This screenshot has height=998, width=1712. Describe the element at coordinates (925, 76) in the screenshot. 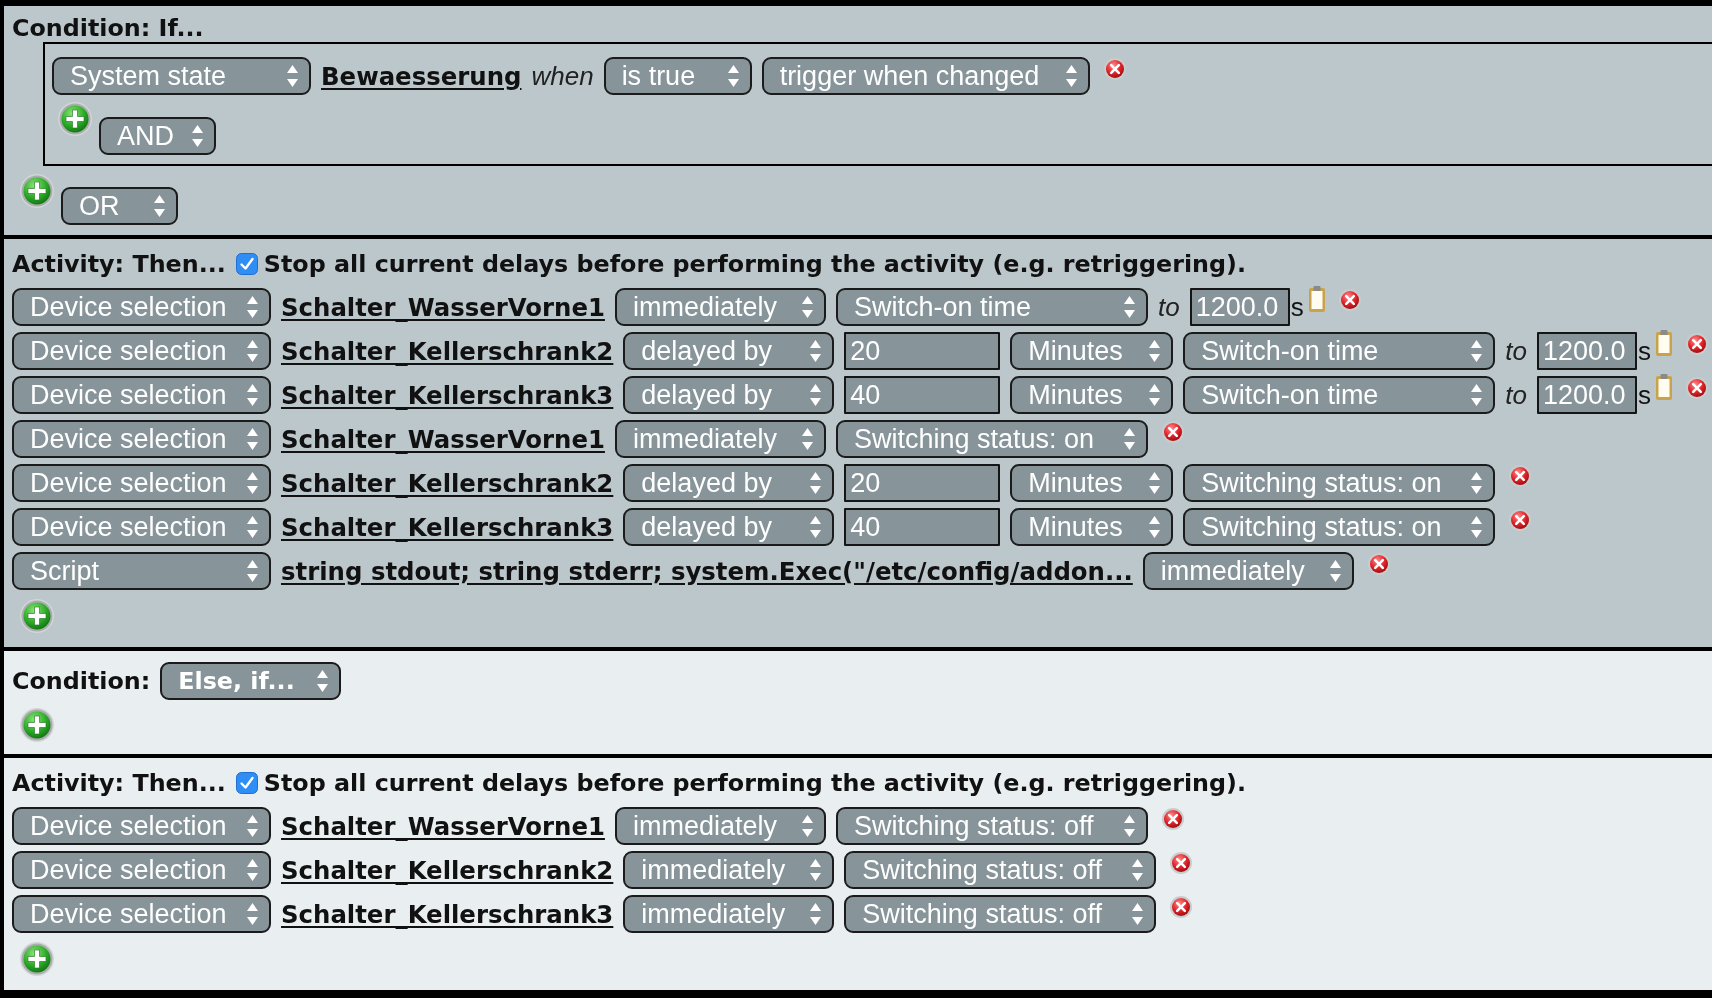

I see `dropdown: trigger when changed` at that location.